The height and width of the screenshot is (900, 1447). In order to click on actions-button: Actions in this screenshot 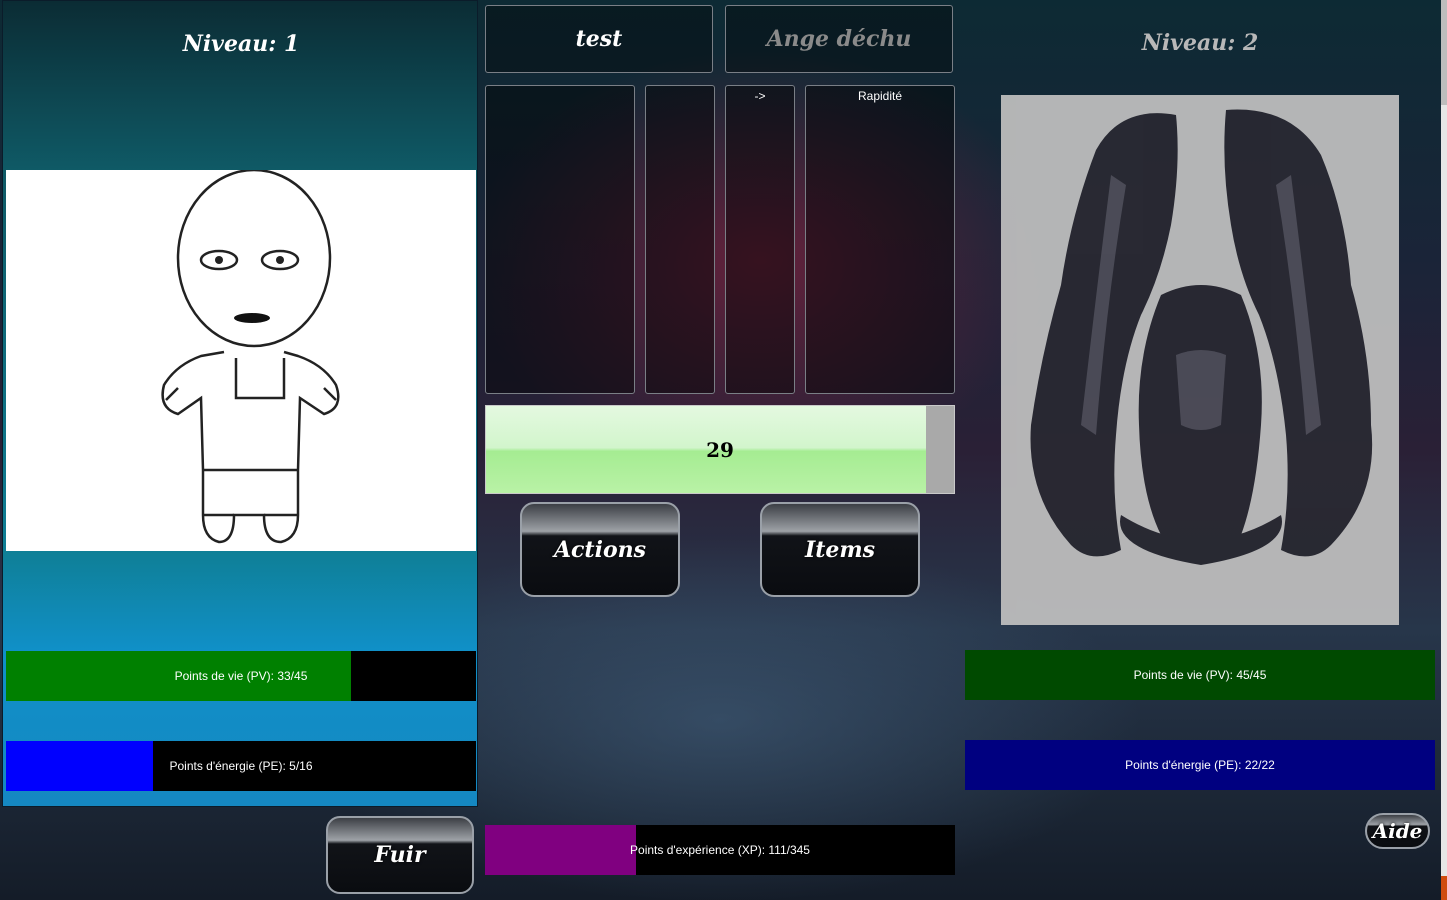, I will do `click(600, 549)`.